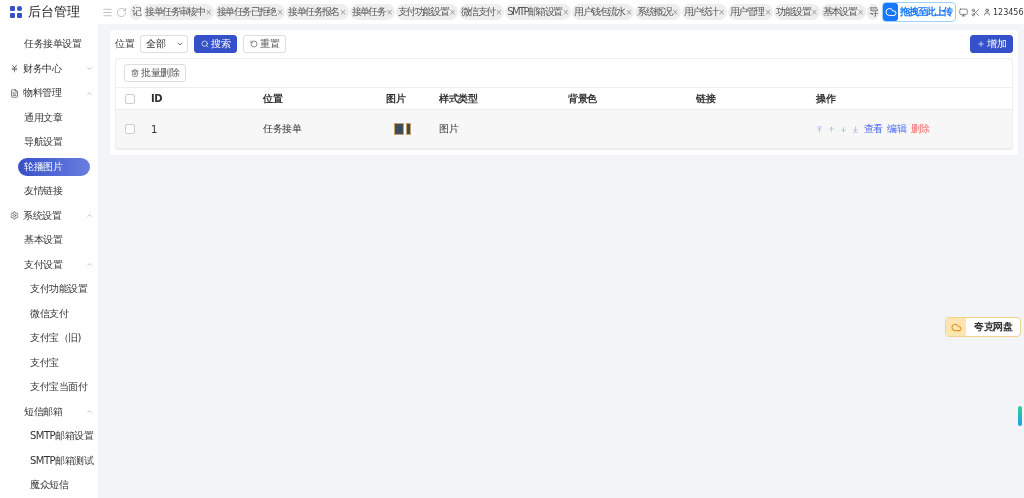  Describe the element at coordinates (155, 73) in the screenshot. I see `batch-delete-button: 批量删除` at that location.